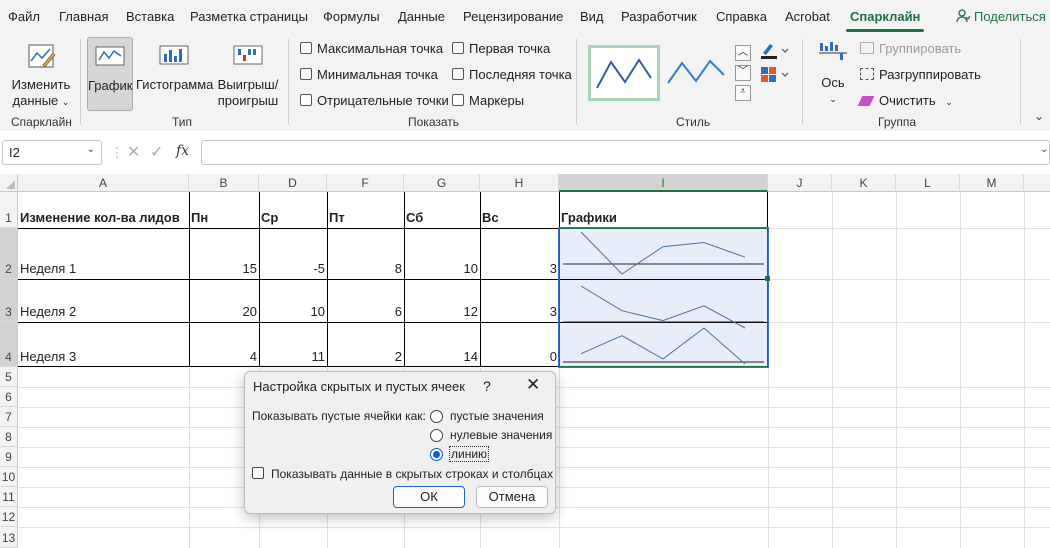 The height and width of the screenshot is (548, 1050). I want to click on insert-function-icon: fx, so click(182, 151).